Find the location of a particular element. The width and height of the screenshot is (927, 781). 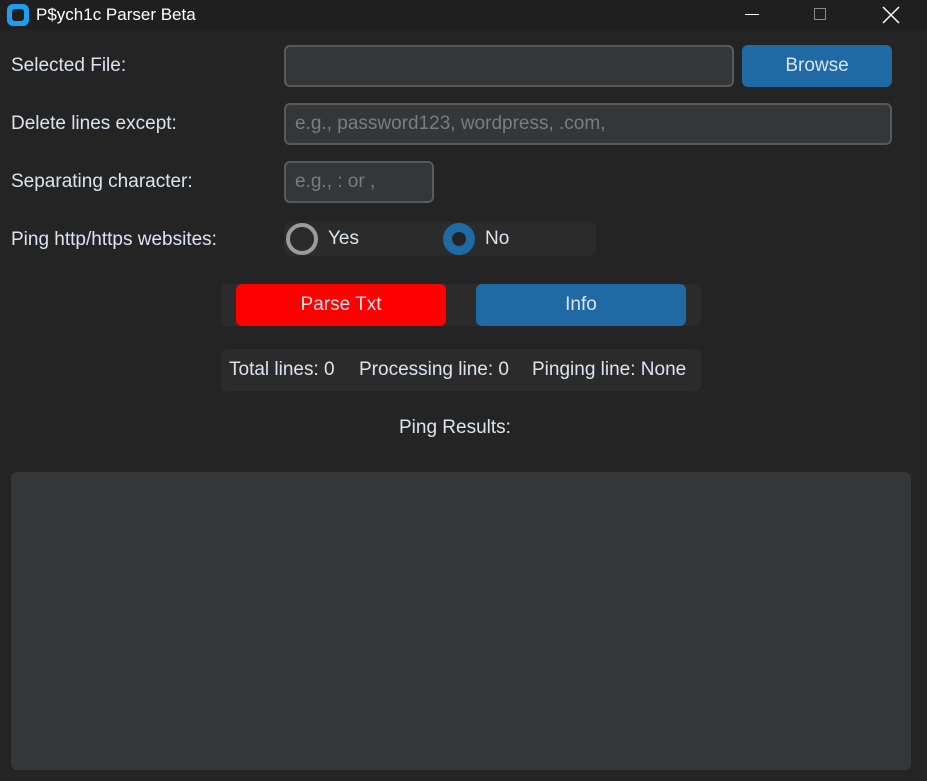

ping-results-heading: Ping Results: is located at coordinates (455, 427).